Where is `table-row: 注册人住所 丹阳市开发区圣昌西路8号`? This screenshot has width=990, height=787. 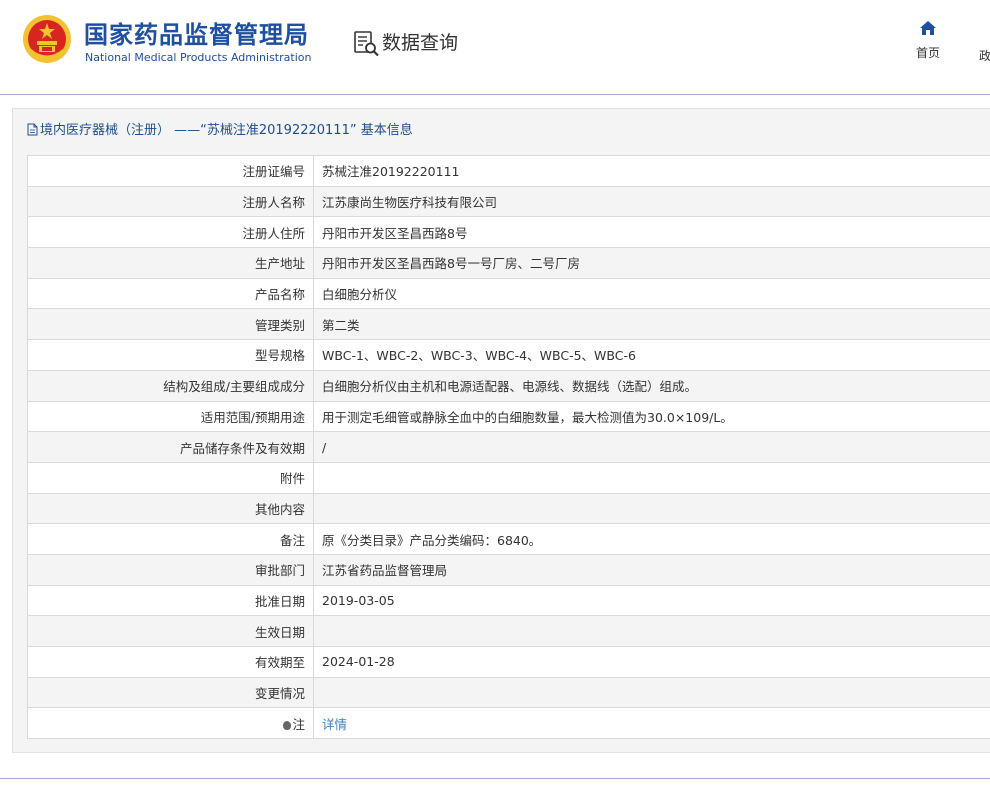 table-row: 注册人住所 丹阳市开发区圣昌西路8号 is located at coordinates (508, 232).